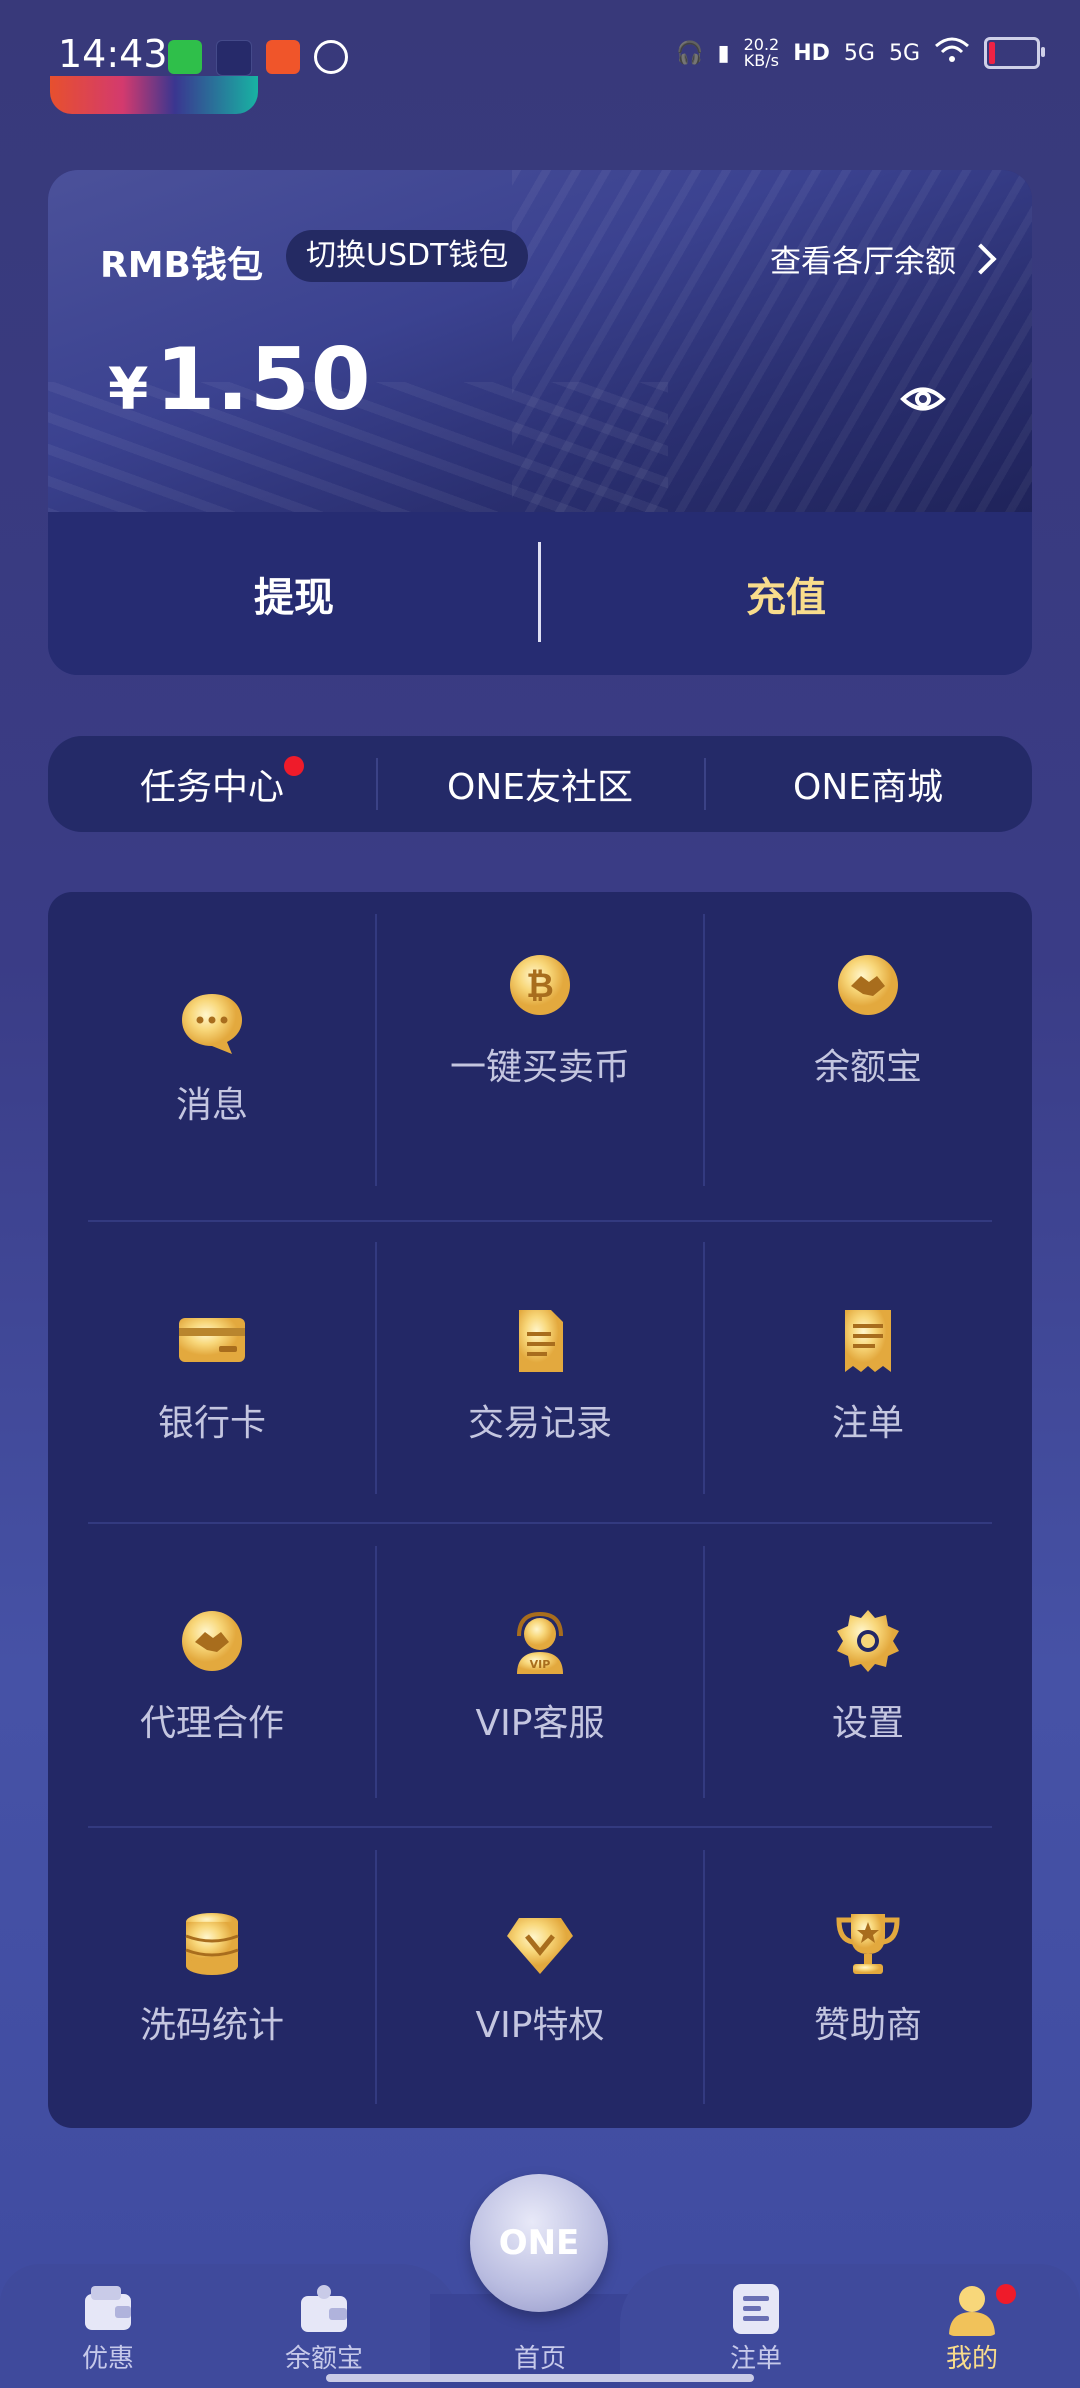 This screenshot has height=2388, width=1080. I want to click on view-balances-label: 查看各厅余额, so click(863, 262).